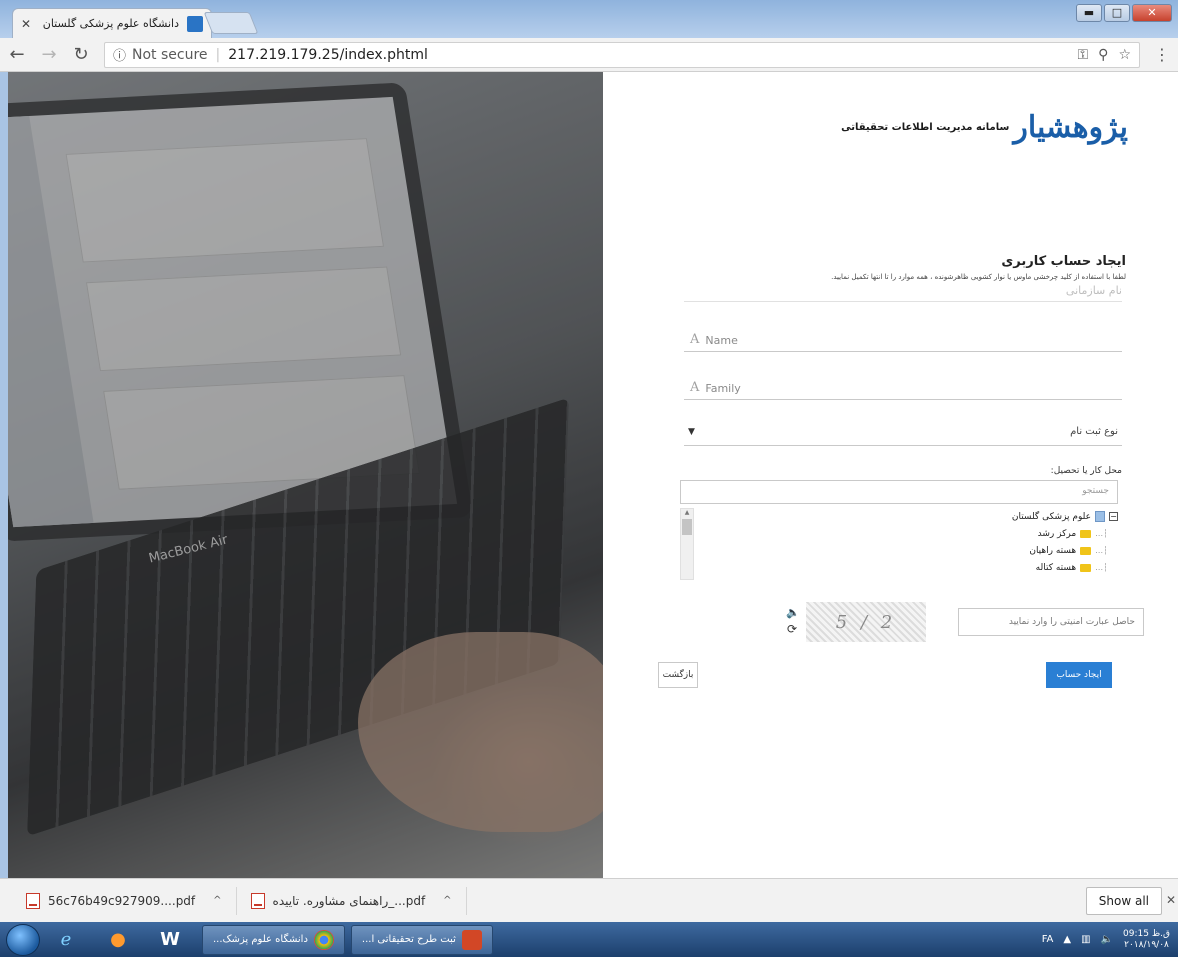 The width and height of the screenshot is (1178, 957). What do you see at coordinates (721, 340) in the screenshot?
I see `name-placeholder: Name` at bounding box center [721, 340].